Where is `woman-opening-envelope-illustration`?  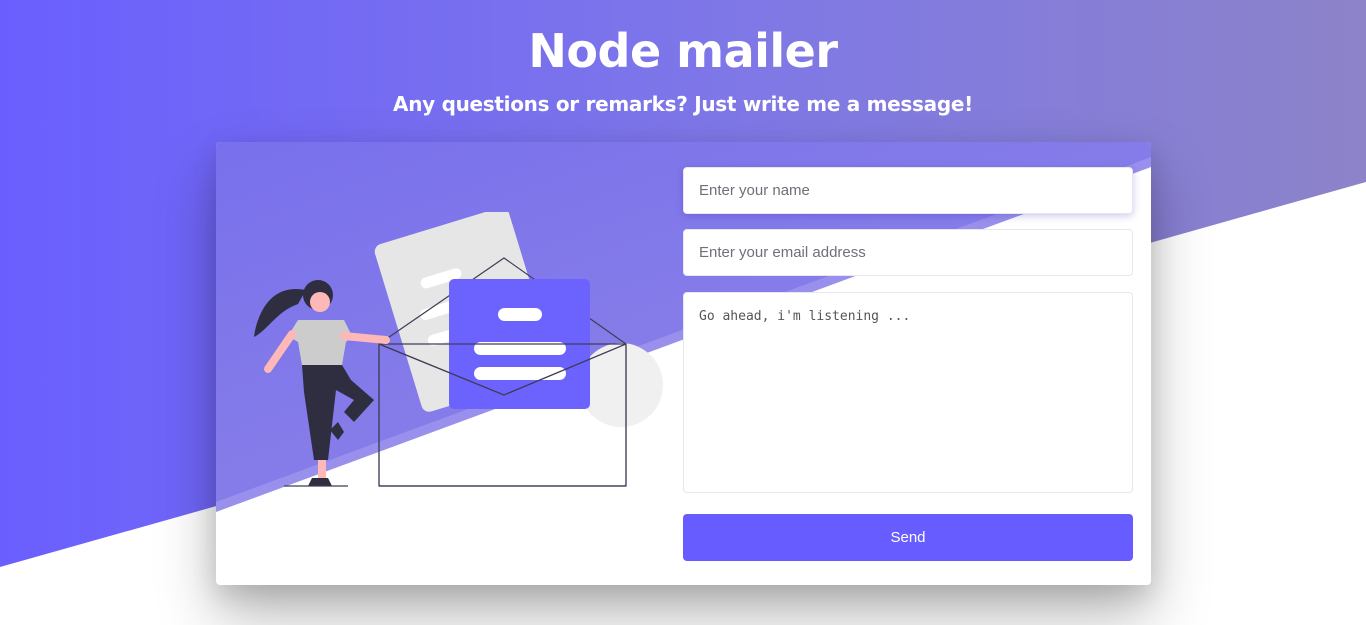 woman-opening-envelope-illustration is located at coordinates (458, 349).